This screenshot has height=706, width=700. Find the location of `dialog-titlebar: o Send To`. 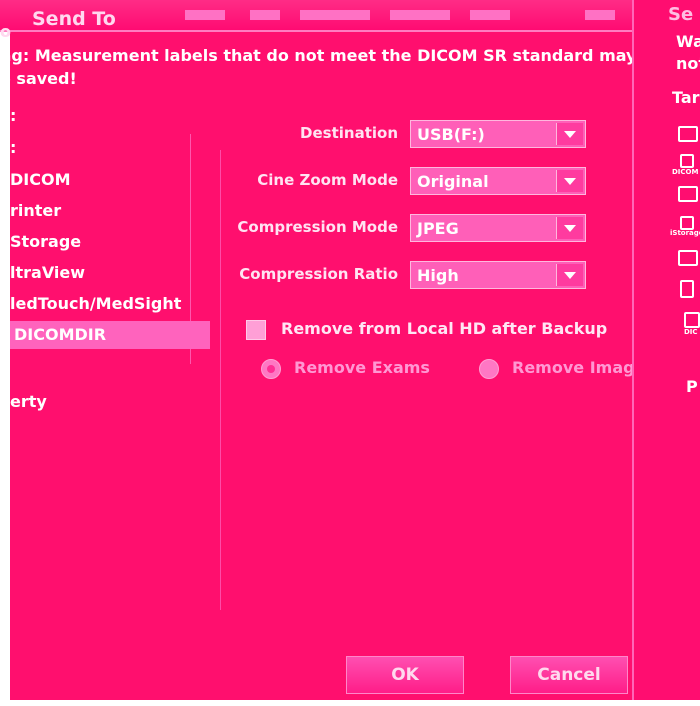

dialog-titlebar: o Send To is located at coordinates (330, 20).